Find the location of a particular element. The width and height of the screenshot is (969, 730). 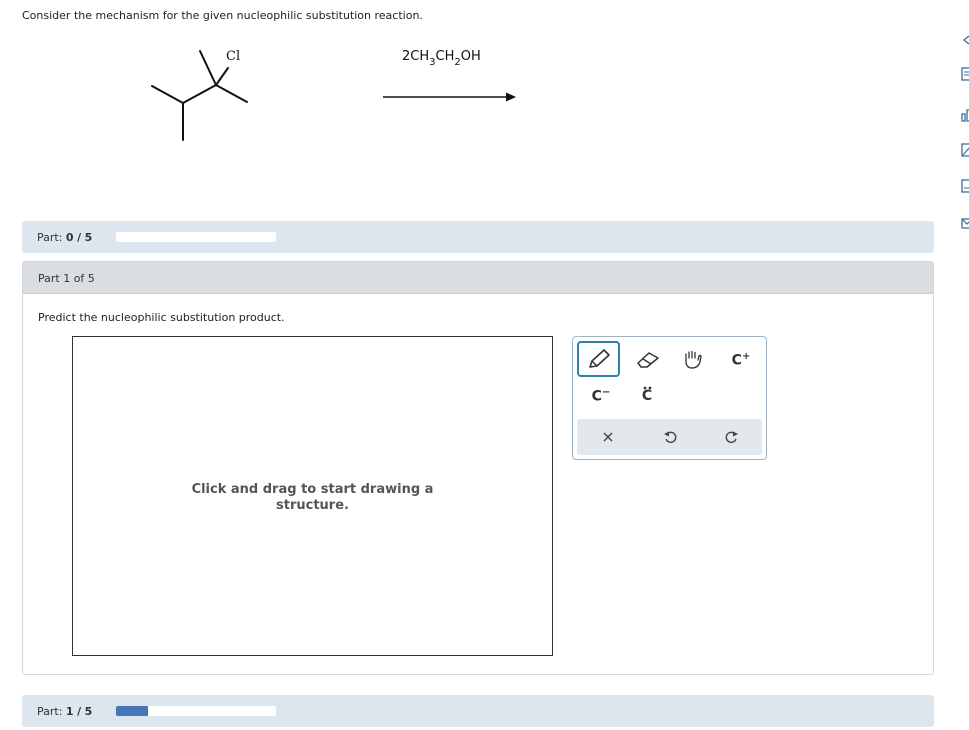

chlorine-label: Cl is located at coordinates (233, 56).